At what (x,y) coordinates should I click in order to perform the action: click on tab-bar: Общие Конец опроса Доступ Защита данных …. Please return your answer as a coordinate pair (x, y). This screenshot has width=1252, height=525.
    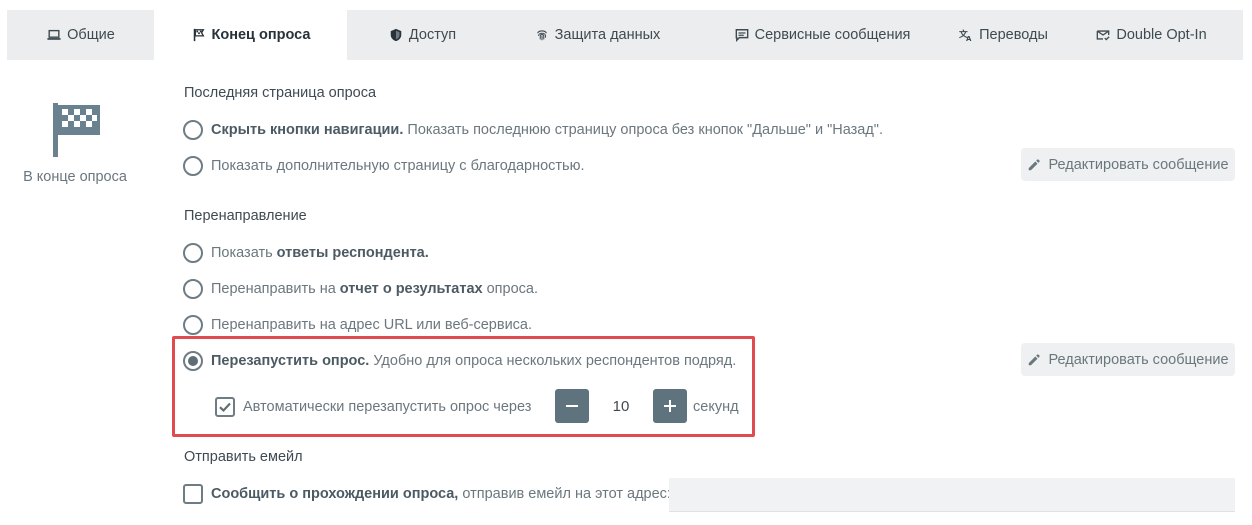
    Looking at the image, I should click on (625, 35).